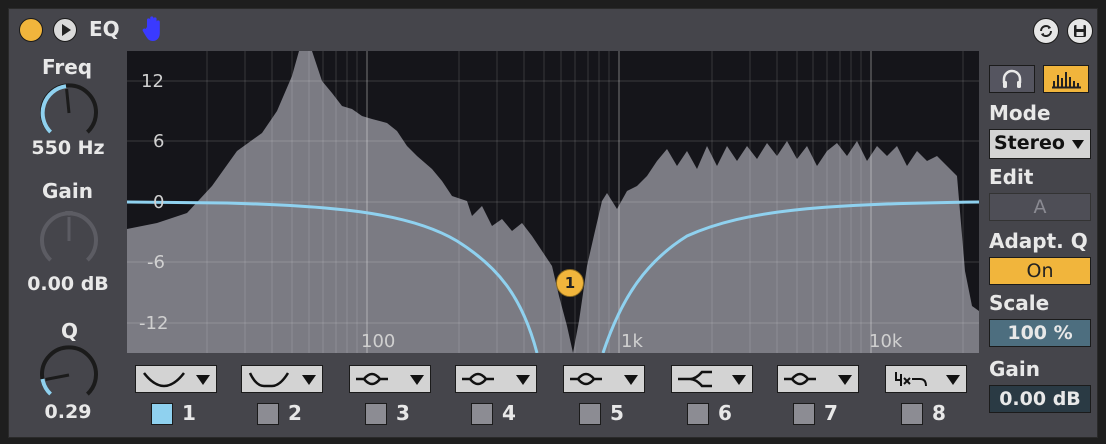 The width and height of the screenshot is (1106, 444). Describe the element at coordinates (283, 397) in the screenshot. I see `band-2: 2` at that location.